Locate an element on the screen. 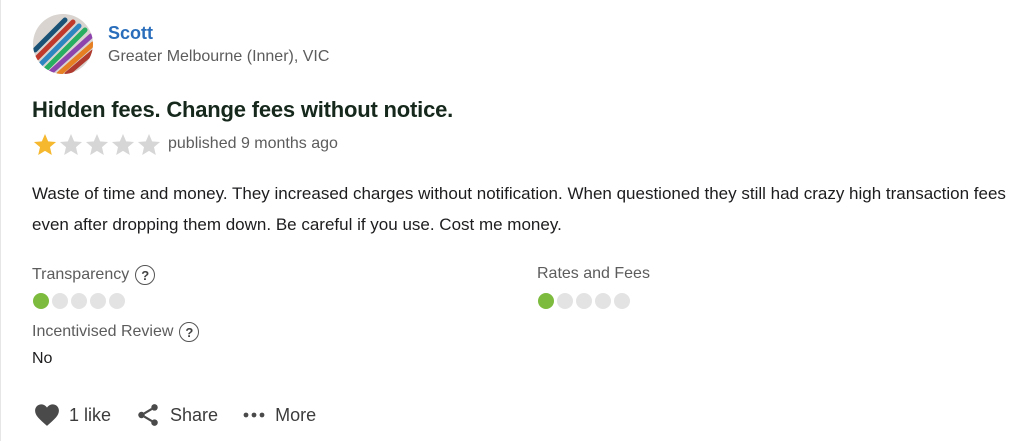 This screenshot has height=441, width=1024. rates-and-fees-score-dots is located at coordinates (584, 301).